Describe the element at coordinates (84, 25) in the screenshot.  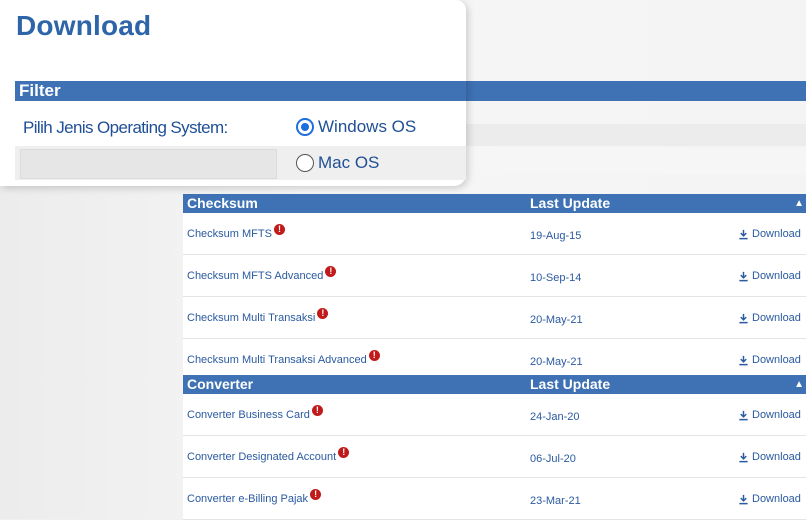
I see `page-title: Download` at that location.